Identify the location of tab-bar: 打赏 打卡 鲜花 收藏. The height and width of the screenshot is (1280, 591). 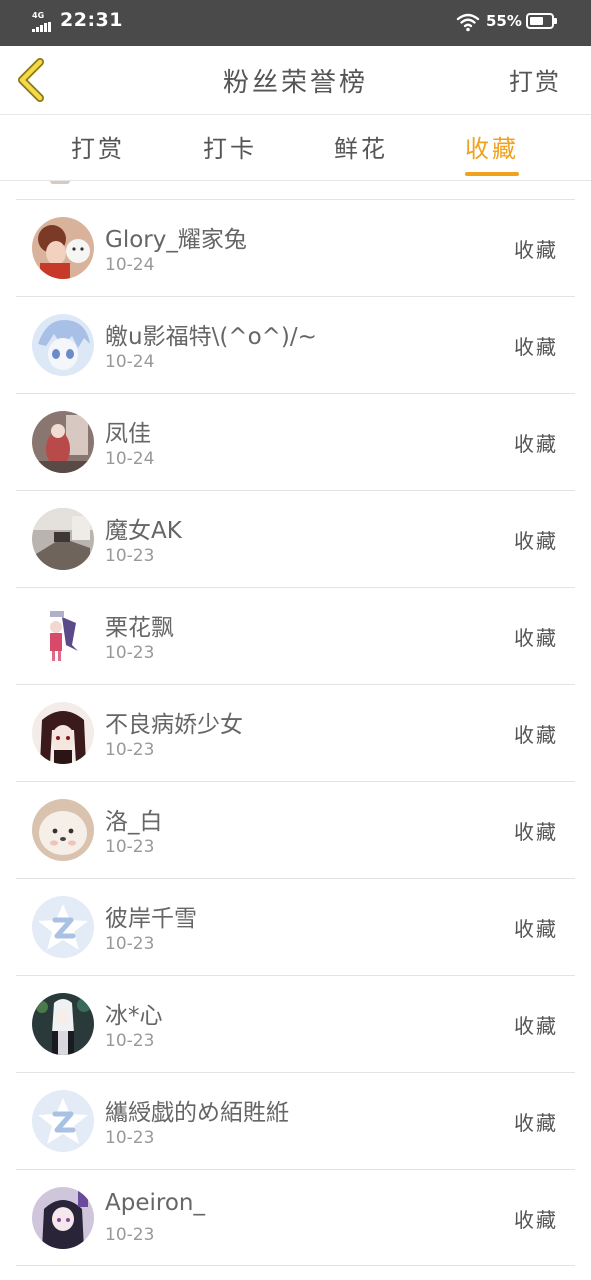
(295, 148).